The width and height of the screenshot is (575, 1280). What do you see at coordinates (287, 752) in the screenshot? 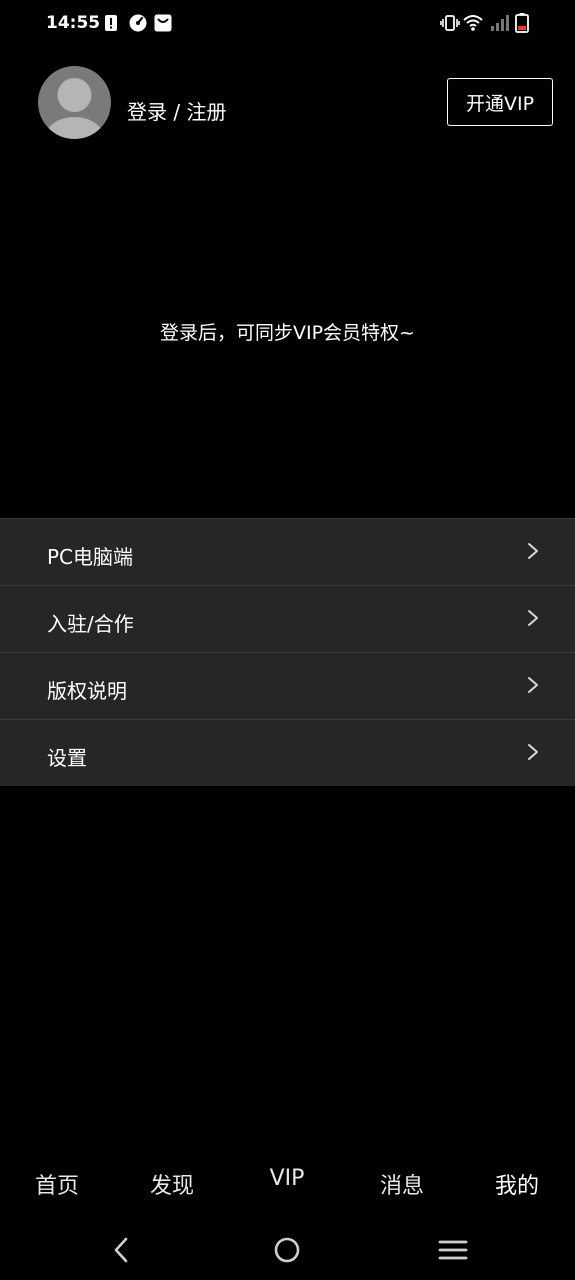
I see `menu-item-settings: 设置` at bounding box center [287, 752].